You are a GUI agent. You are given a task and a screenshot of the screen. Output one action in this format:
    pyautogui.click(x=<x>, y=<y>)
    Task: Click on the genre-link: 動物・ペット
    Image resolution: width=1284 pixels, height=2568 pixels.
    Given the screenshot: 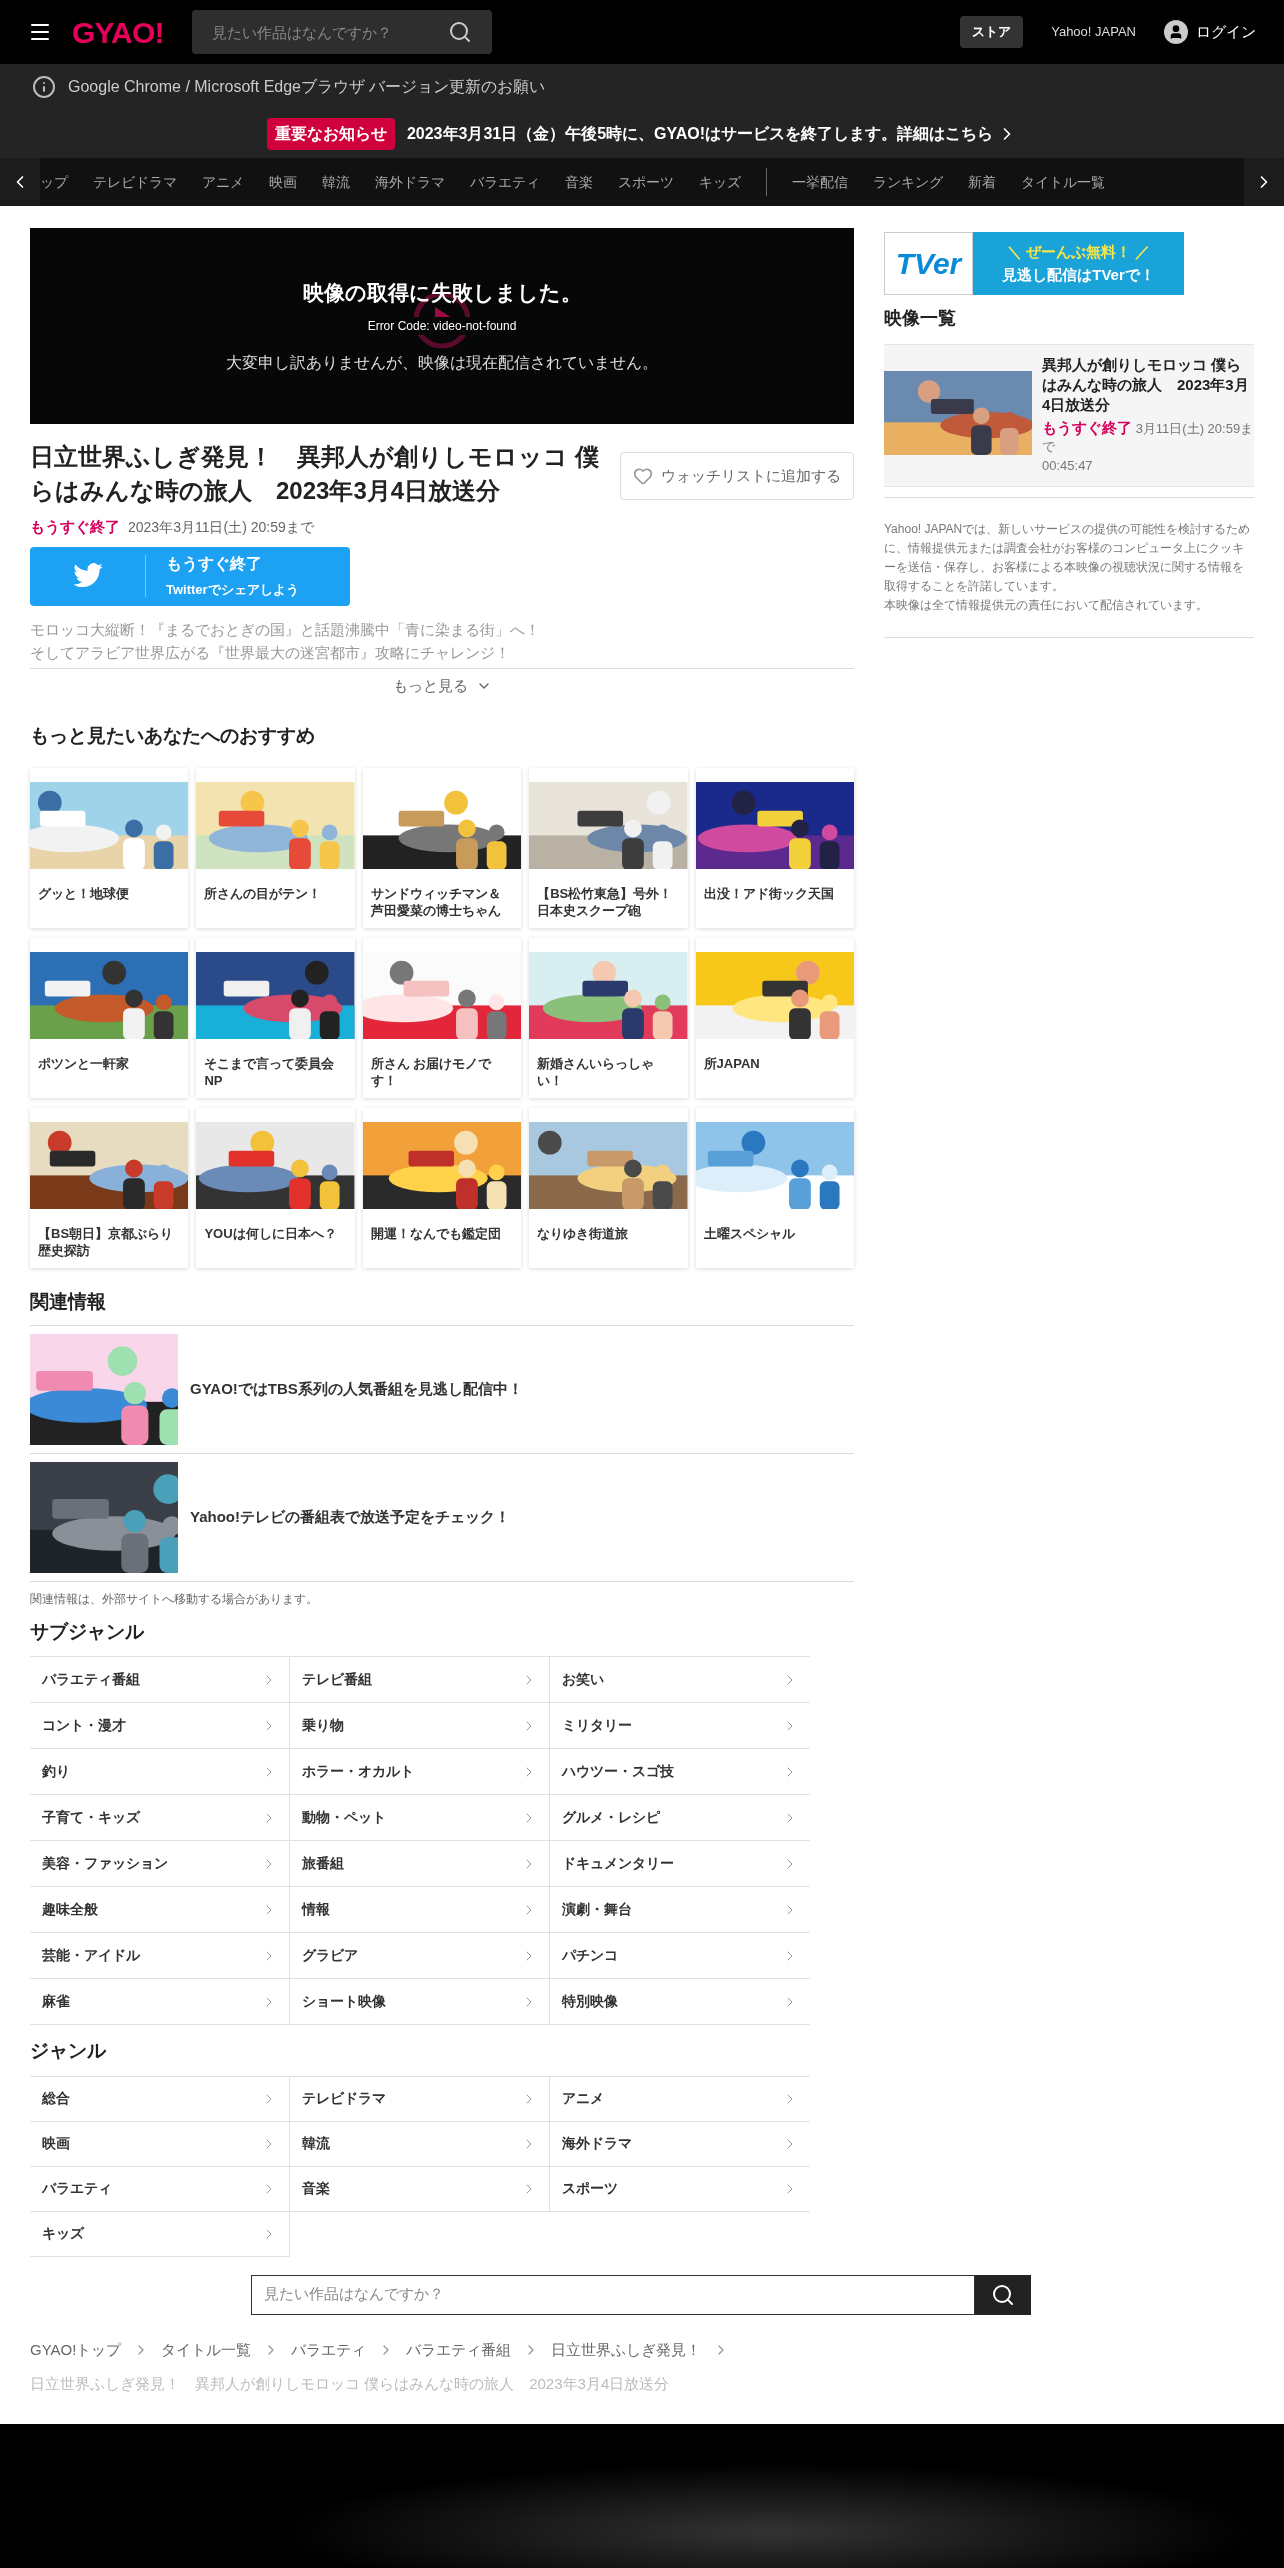 What is the action you would take?
    pyautogui.click(x=420, y=1818)
    